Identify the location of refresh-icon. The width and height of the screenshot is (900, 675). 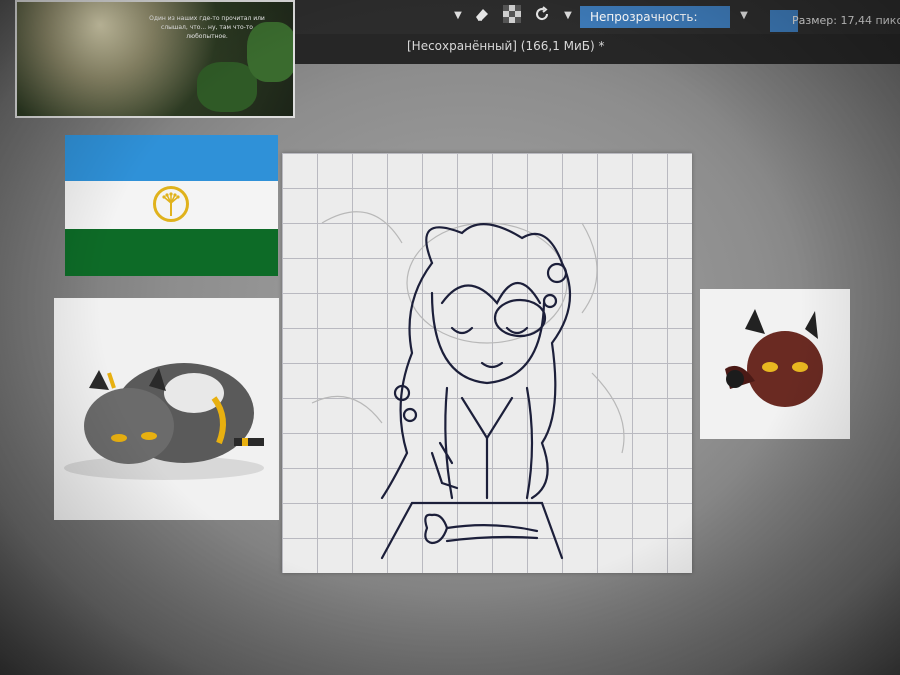
(542, 16).